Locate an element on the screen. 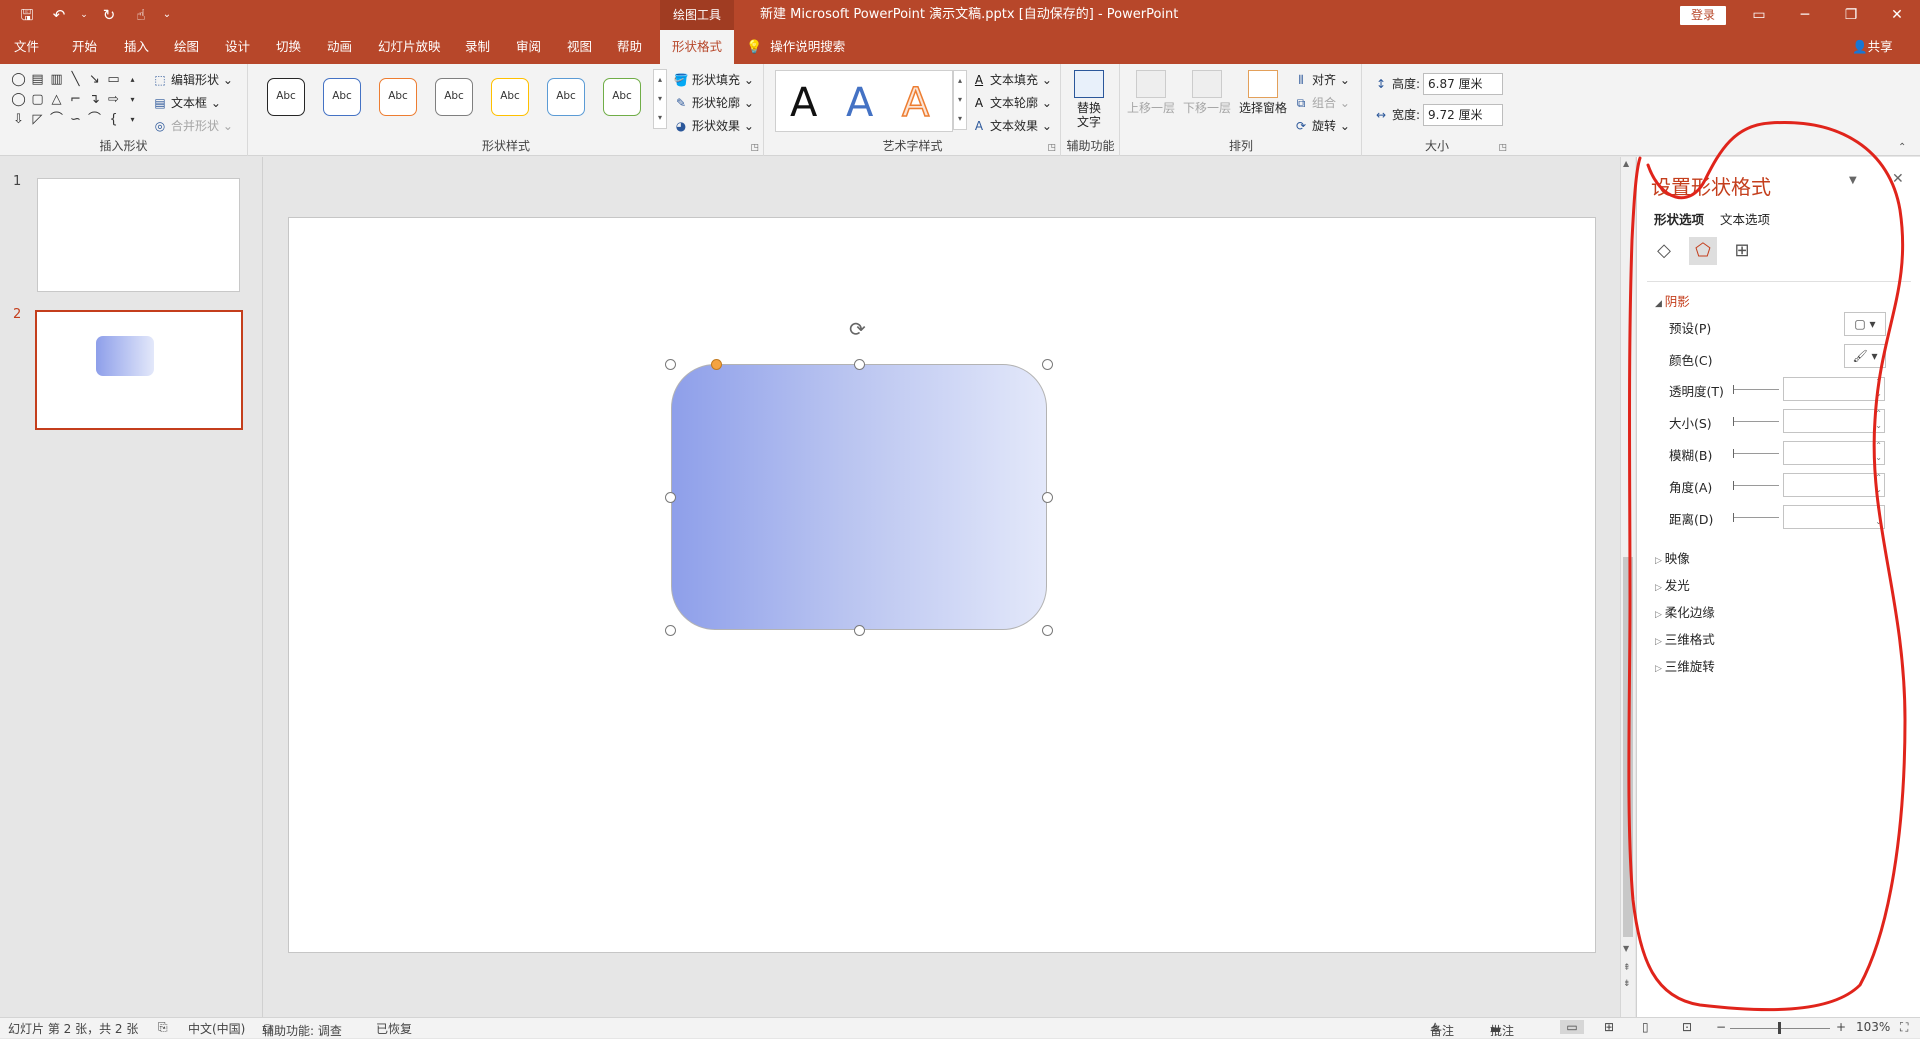 The height and width of the screenshot is (1039, 1920). reflection-section: ▷ 映像 is located at coordinates (1672, 557).